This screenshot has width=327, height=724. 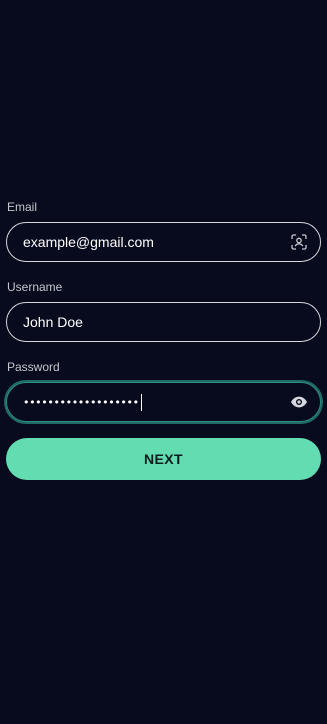 What do you see at coordinates (141, 402) in the screenshot?
I see `text-caret` at bounding box center [141, 402].